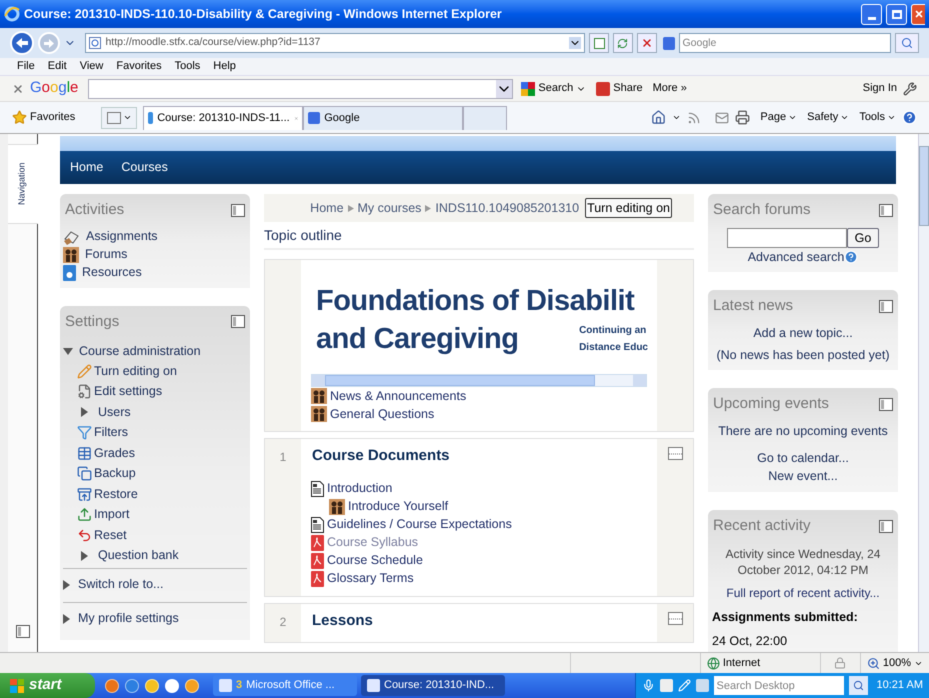  Describe the element at coordinates (622, 43) in the screenshot. I see `refresh-button` at that location.